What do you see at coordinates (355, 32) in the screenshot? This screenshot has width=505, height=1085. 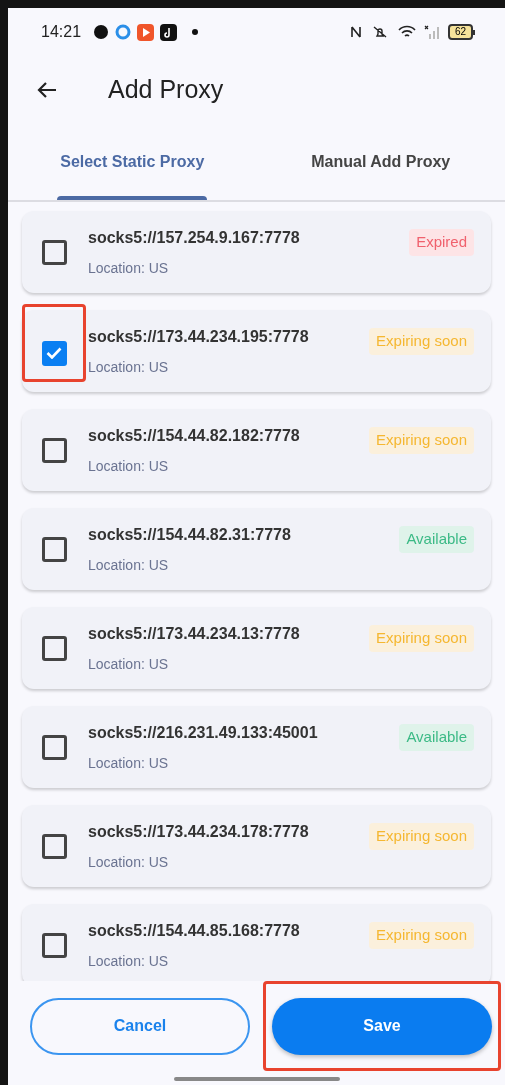 I see `nfc-icon` at bounding box center [355, 32].